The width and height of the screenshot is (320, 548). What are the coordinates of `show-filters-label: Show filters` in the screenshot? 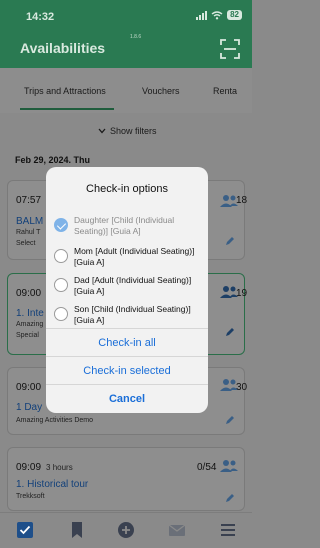 It's located at (133, 131).